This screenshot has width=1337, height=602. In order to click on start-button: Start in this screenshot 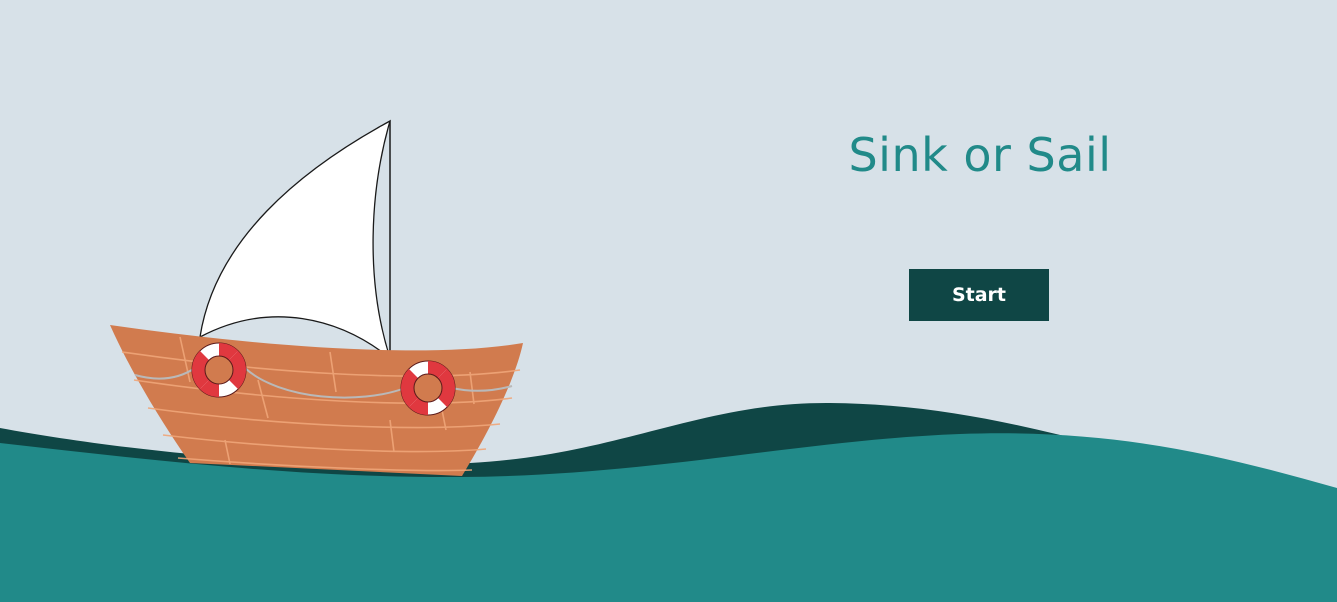, I will do `click(979, 295)`.